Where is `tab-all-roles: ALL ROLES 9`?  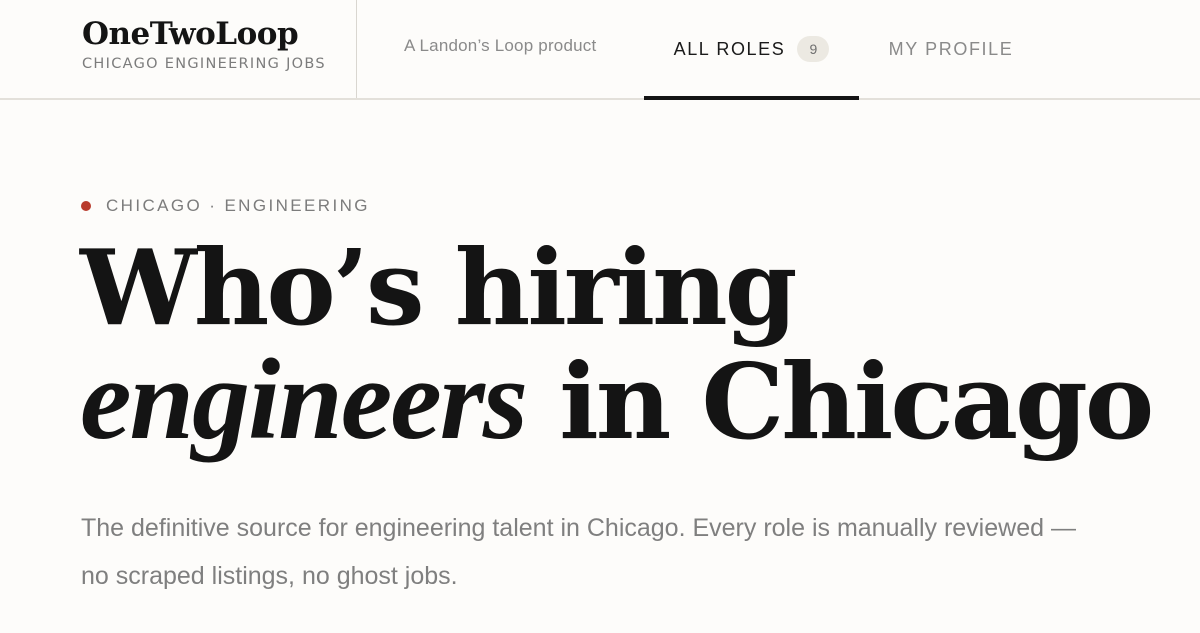 tab-all-roles: ALL ROLES 9 is located at coordinates (751, 50).